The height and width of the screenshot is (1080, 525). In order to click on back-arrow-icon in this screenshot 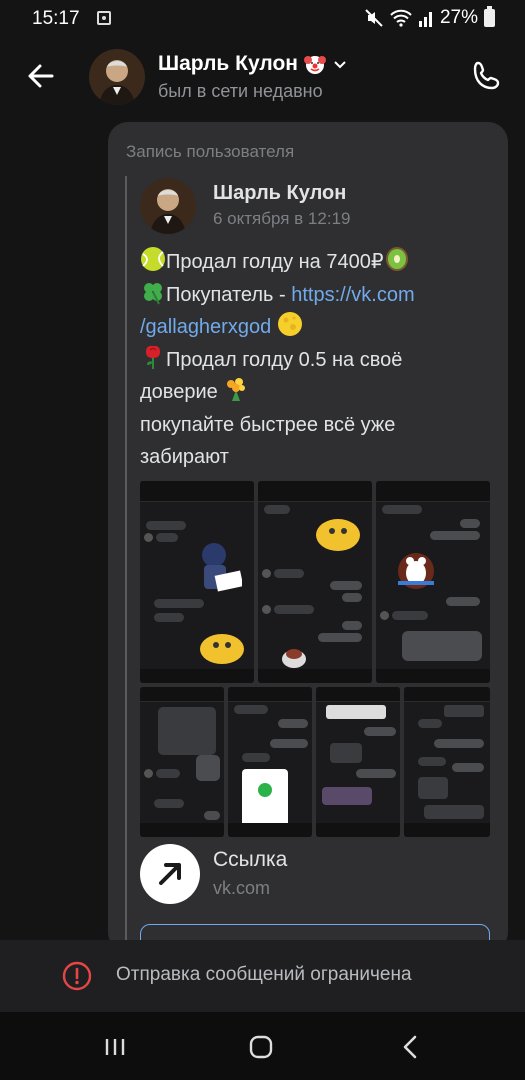, I will do `click(40, 76)`.